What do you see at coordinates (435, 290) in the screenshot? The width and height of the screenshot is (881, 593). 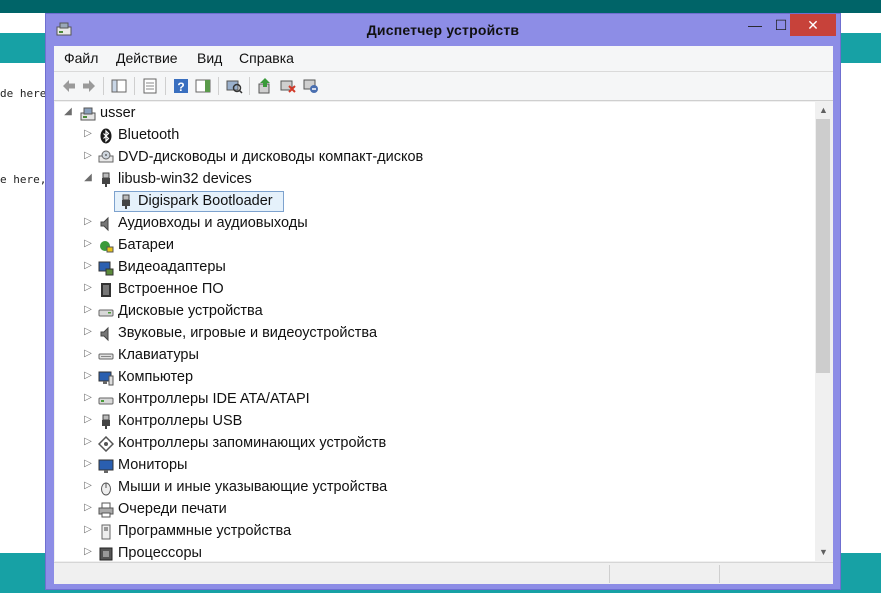 I see `tree-item-firmware: ▷ Встроенное ПО` at bounding box center [435, 290].